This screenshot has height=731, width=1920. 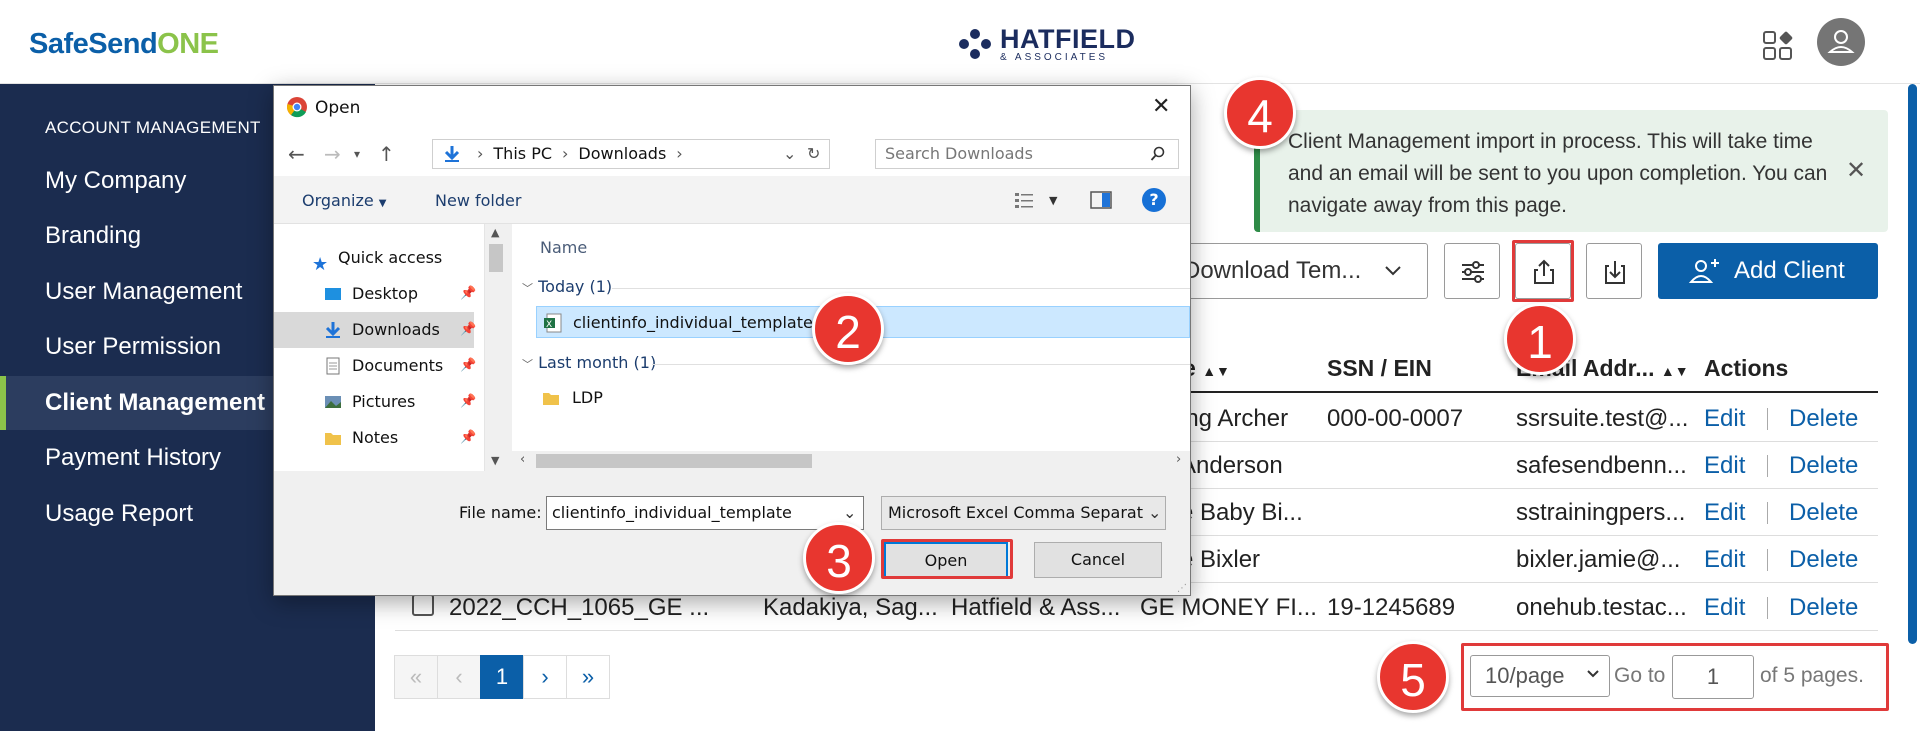 I want to click on file-type-select: Microsoft Excel Comma Separat ⌄, so click(x=1023, y=513).